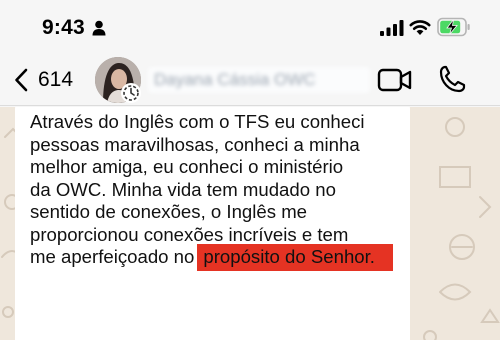 This screenshot has height=340, width=500. Describe the element at coordinates (295, 257) in the screenshot. I see `message-highlight: propósito do Senhor.` at that location.